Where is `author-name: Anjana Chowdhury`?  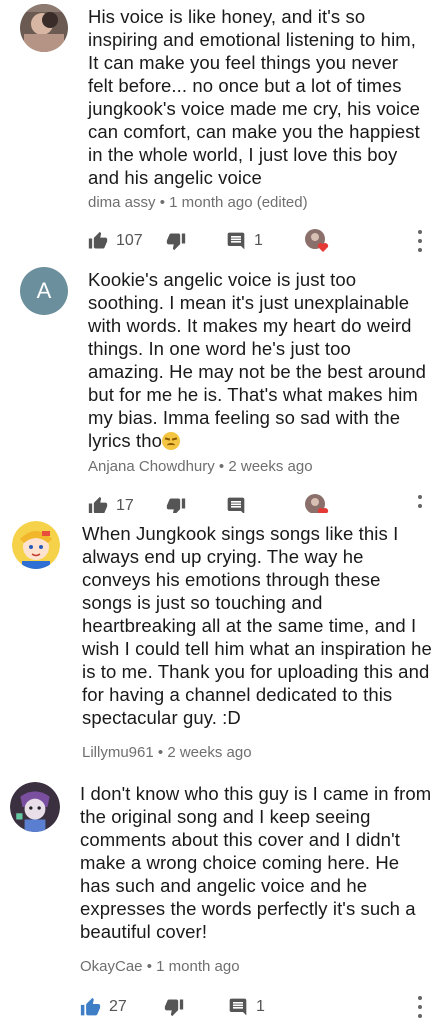
author-name: Anjana Chowdhury is located at coordinates (151, 466).